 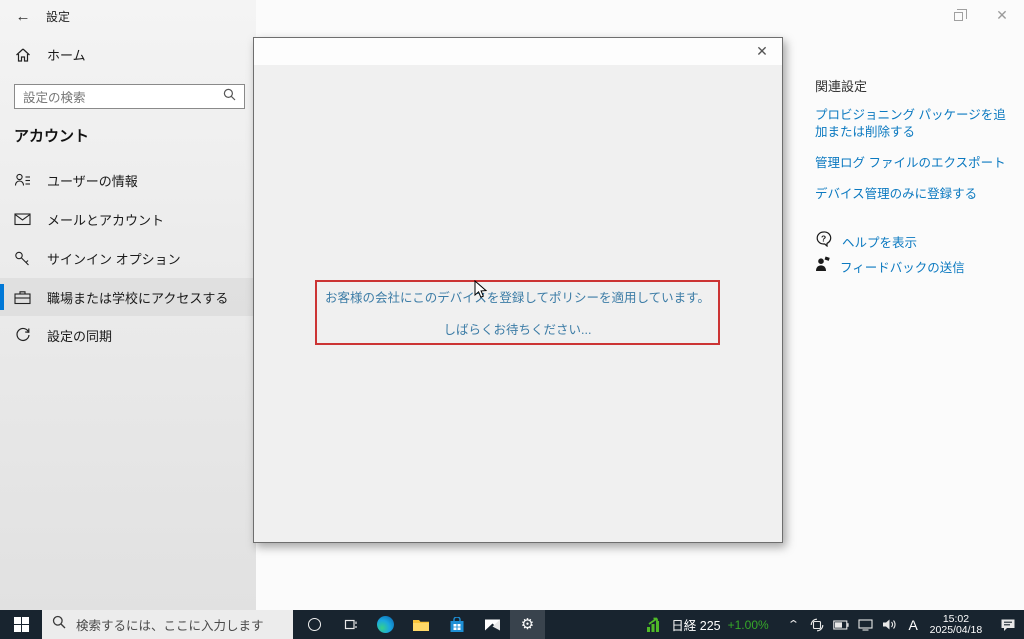 What do you see at coordinates (880, 243) in the screenshot?
I see `help-link-label: ヘルプを表示` at bounding box center [880, 243].